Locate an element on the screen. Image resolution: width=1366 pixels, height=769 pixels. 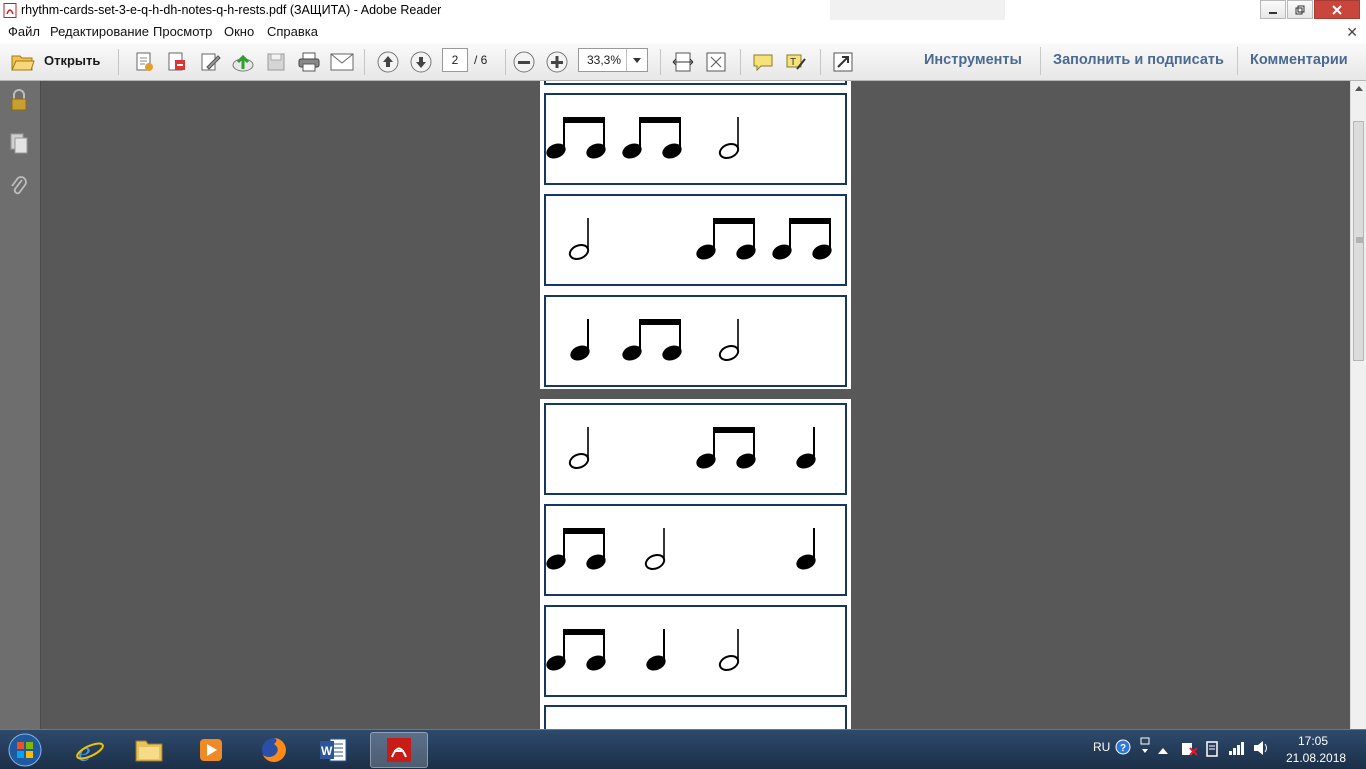
menu-view: Просмотр is located at coordinates (182, 31).